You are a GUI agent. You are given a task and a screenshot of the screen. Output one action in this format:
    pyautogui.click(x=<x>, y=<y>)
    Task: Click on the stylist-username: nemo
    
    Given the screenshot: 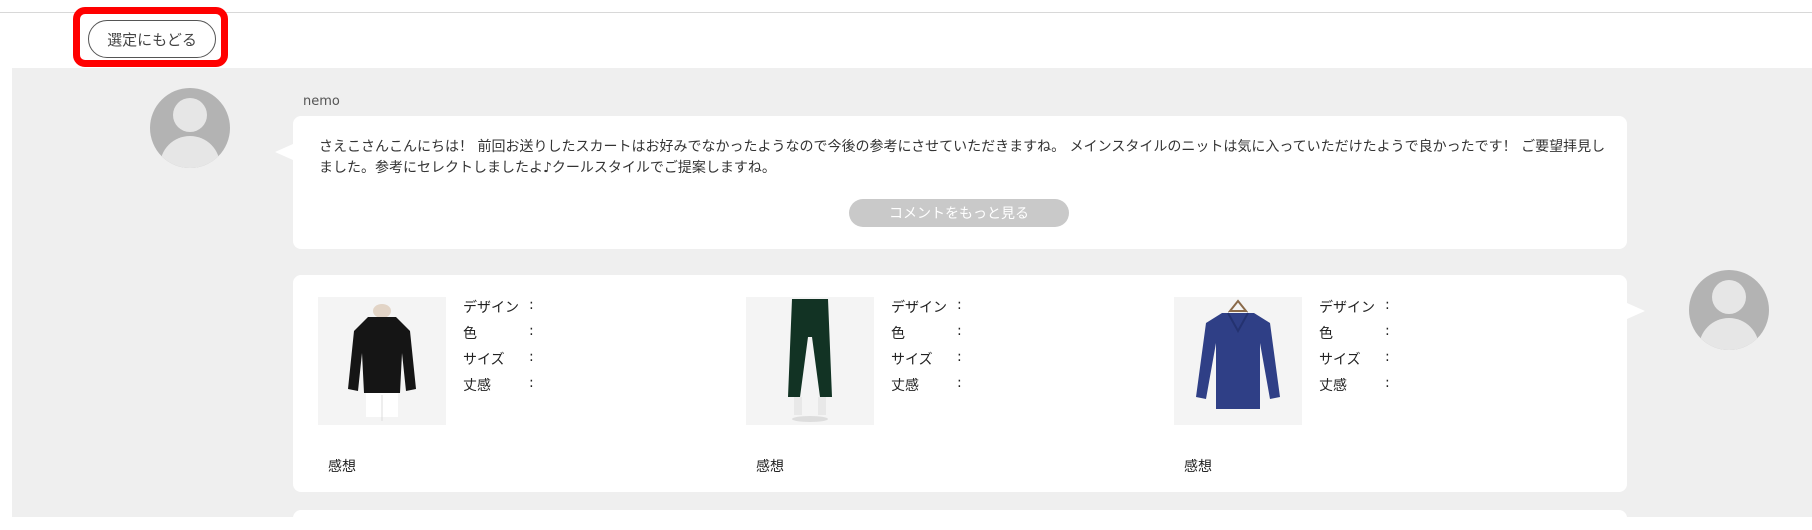 What is the action you would take?
    pyautogui.click(x=321, y=101)
    